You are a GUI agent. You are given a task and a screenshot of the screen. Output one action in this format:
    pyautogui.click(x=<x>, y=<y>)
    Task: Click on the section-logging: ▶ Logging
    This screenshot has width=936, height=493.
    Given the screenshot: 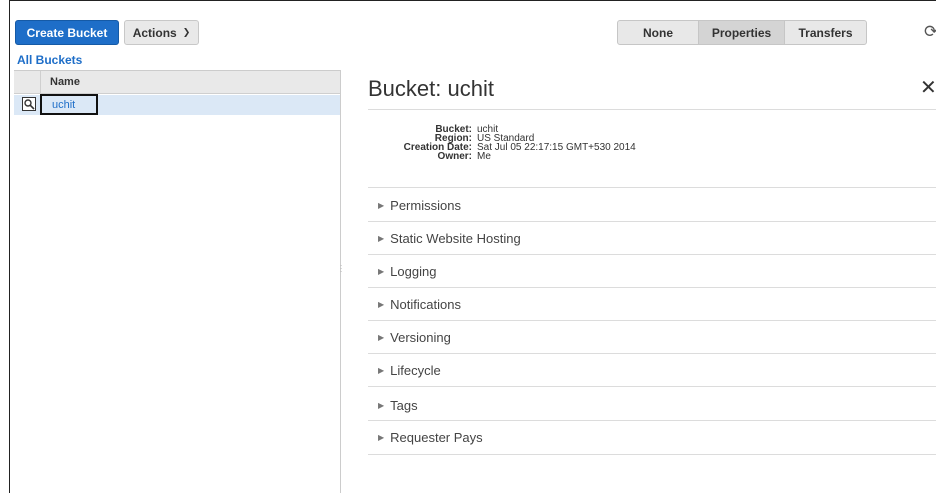 What is the action you would take?
    pyautogui.click(x=652, y=271)
    